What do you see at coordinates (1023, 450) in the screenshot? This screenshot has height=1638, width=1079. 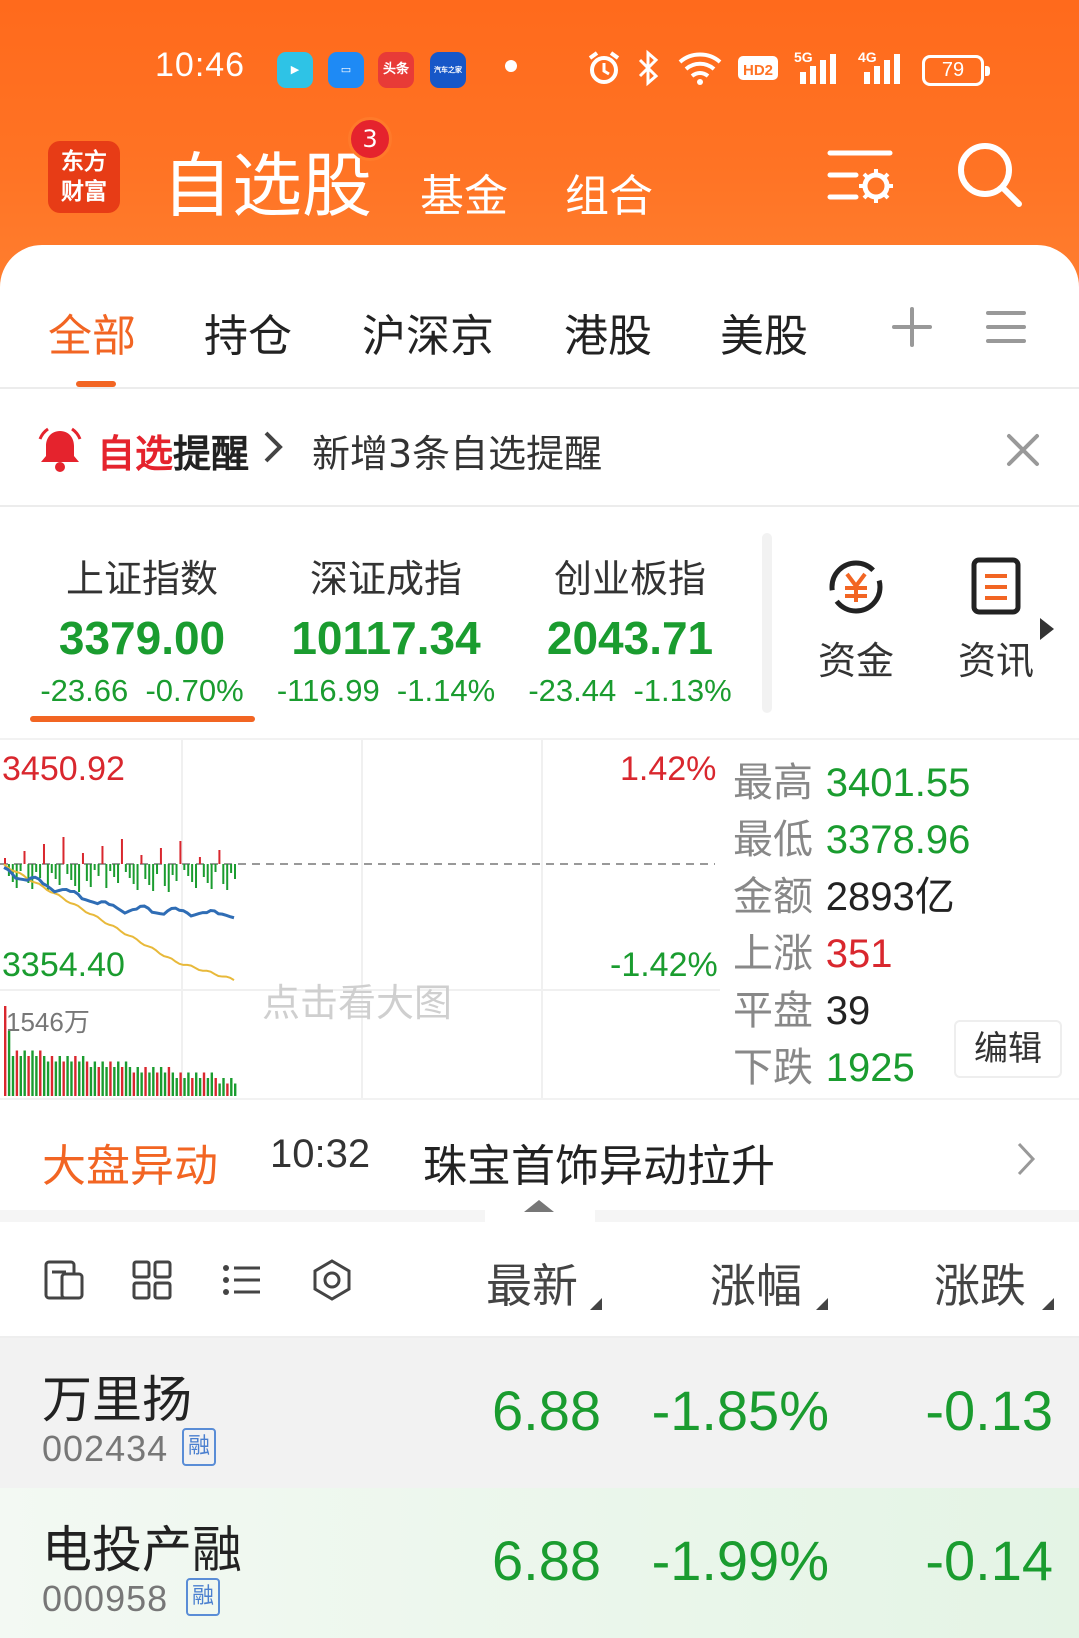 I see `close-icon` at bounding box center [1023, 450].